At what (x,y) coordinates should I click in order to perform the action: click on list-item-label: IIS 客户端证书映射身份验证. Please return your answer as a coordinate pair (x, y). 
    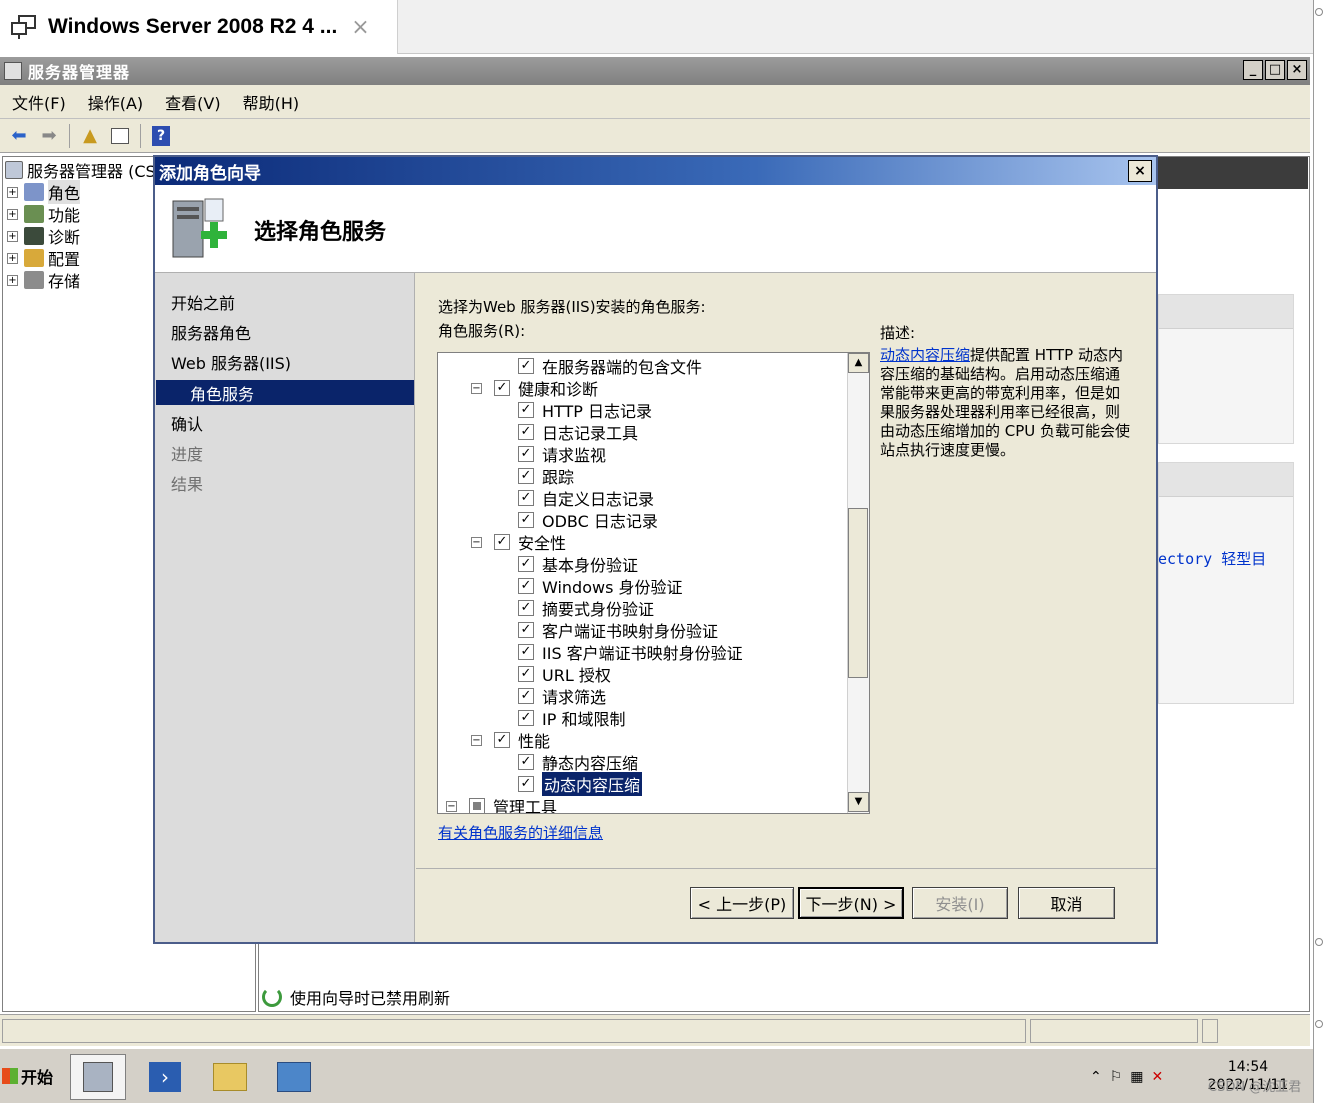
    Looking at the image, I should click on (642, 653).